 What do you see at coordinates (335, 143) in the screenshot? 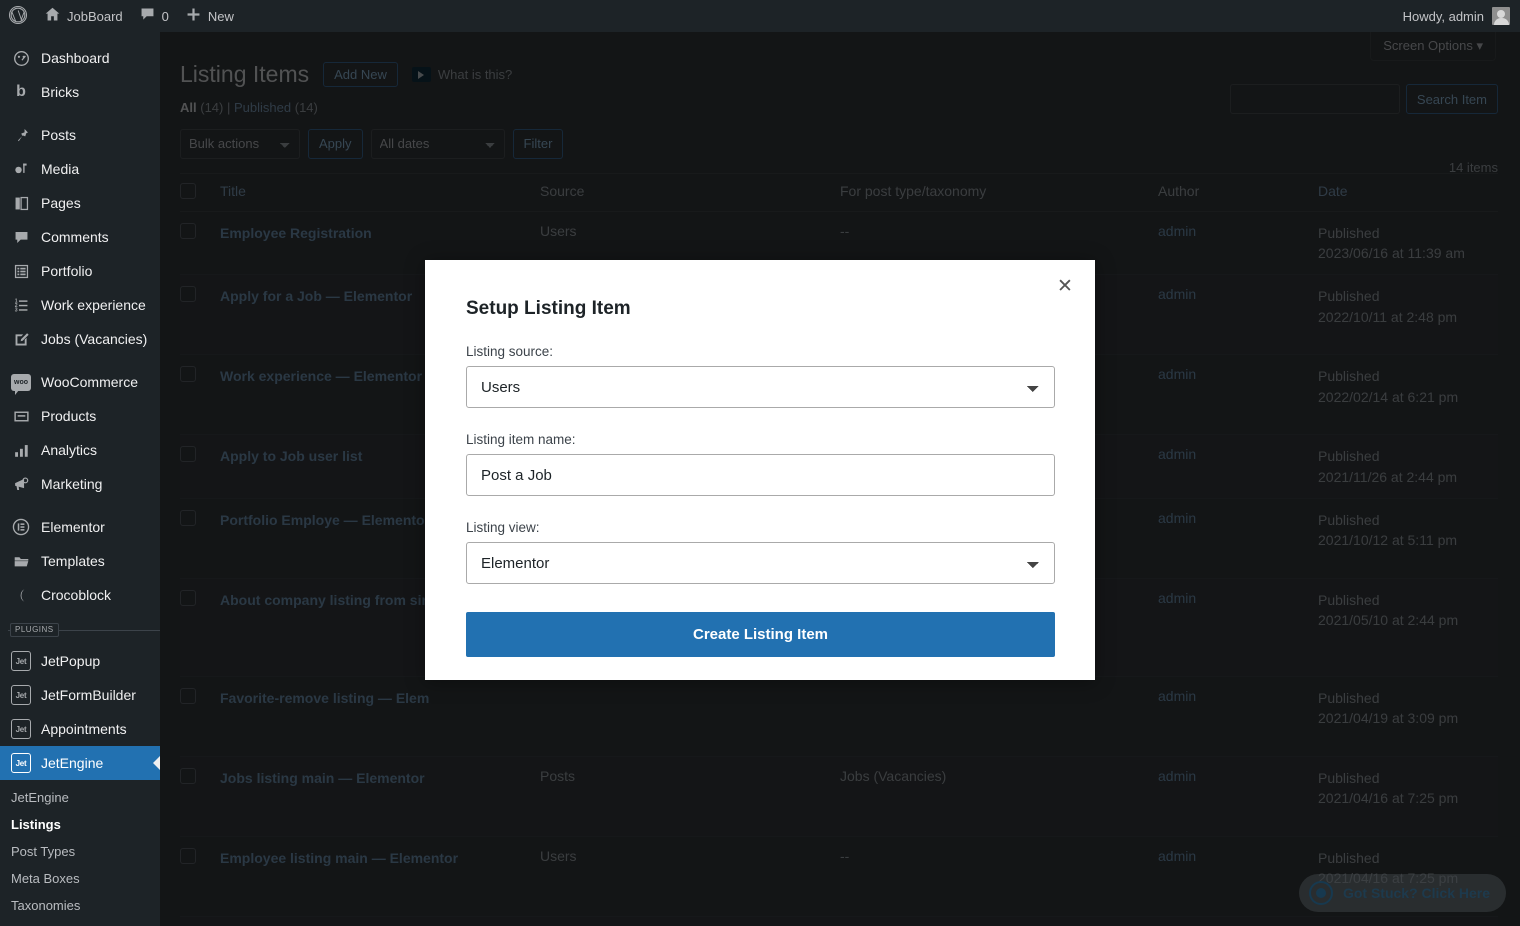
I see `apply-button: Apply` at bounding box center [335, 143].